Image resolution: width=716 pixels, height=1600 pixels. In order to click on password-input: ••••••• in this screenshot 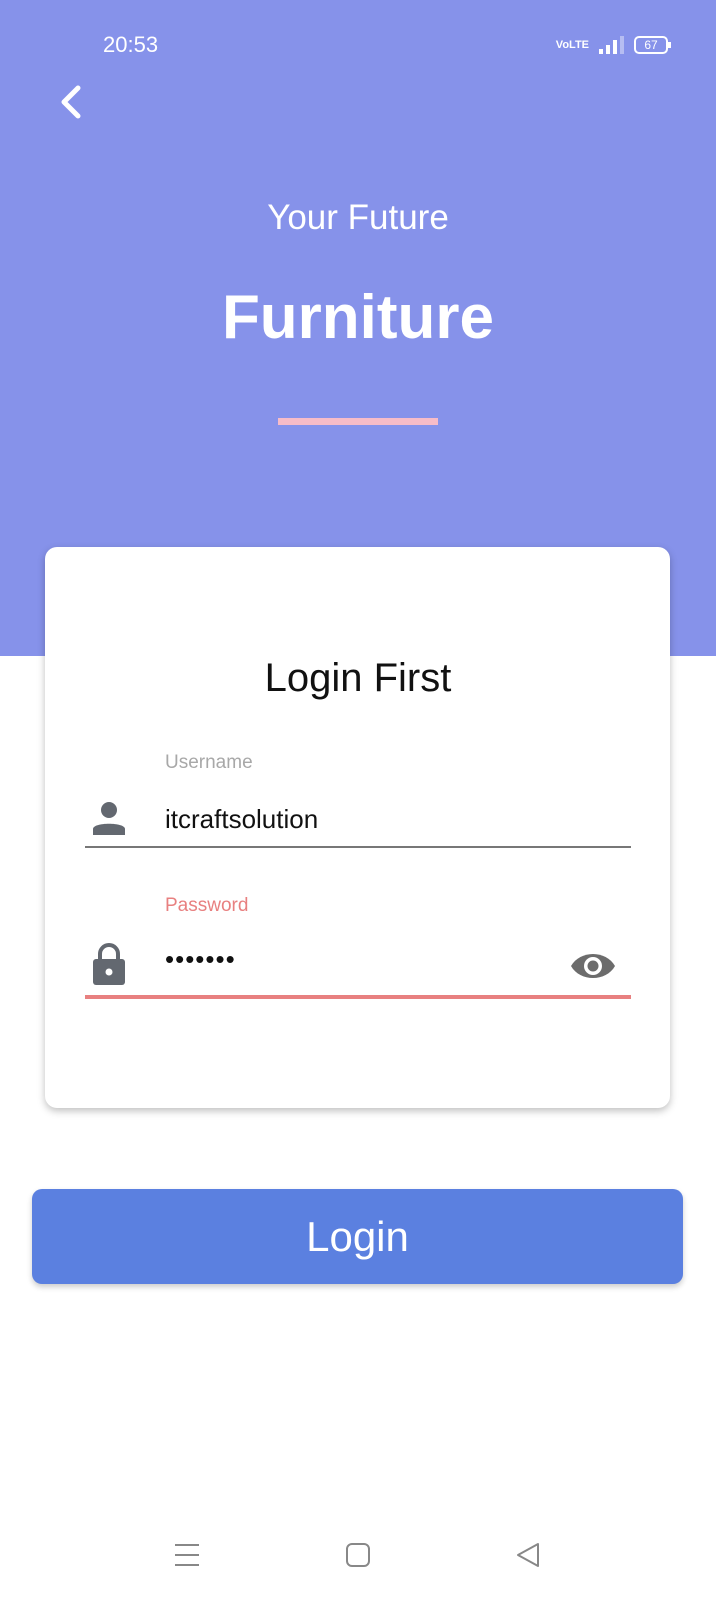, I will do `click(200, 959)`.